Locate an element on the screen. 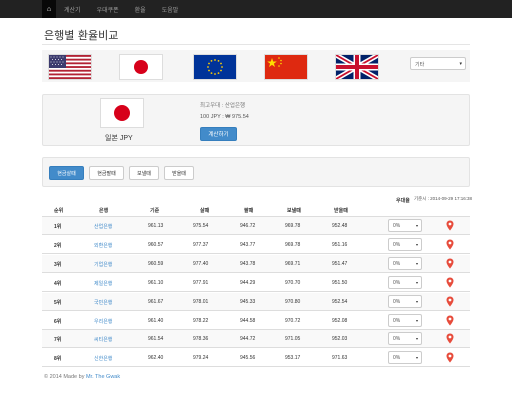 This screenshot has height=407, width=512. cell-bank: 제일은행 is located at coordinates (103, 283).